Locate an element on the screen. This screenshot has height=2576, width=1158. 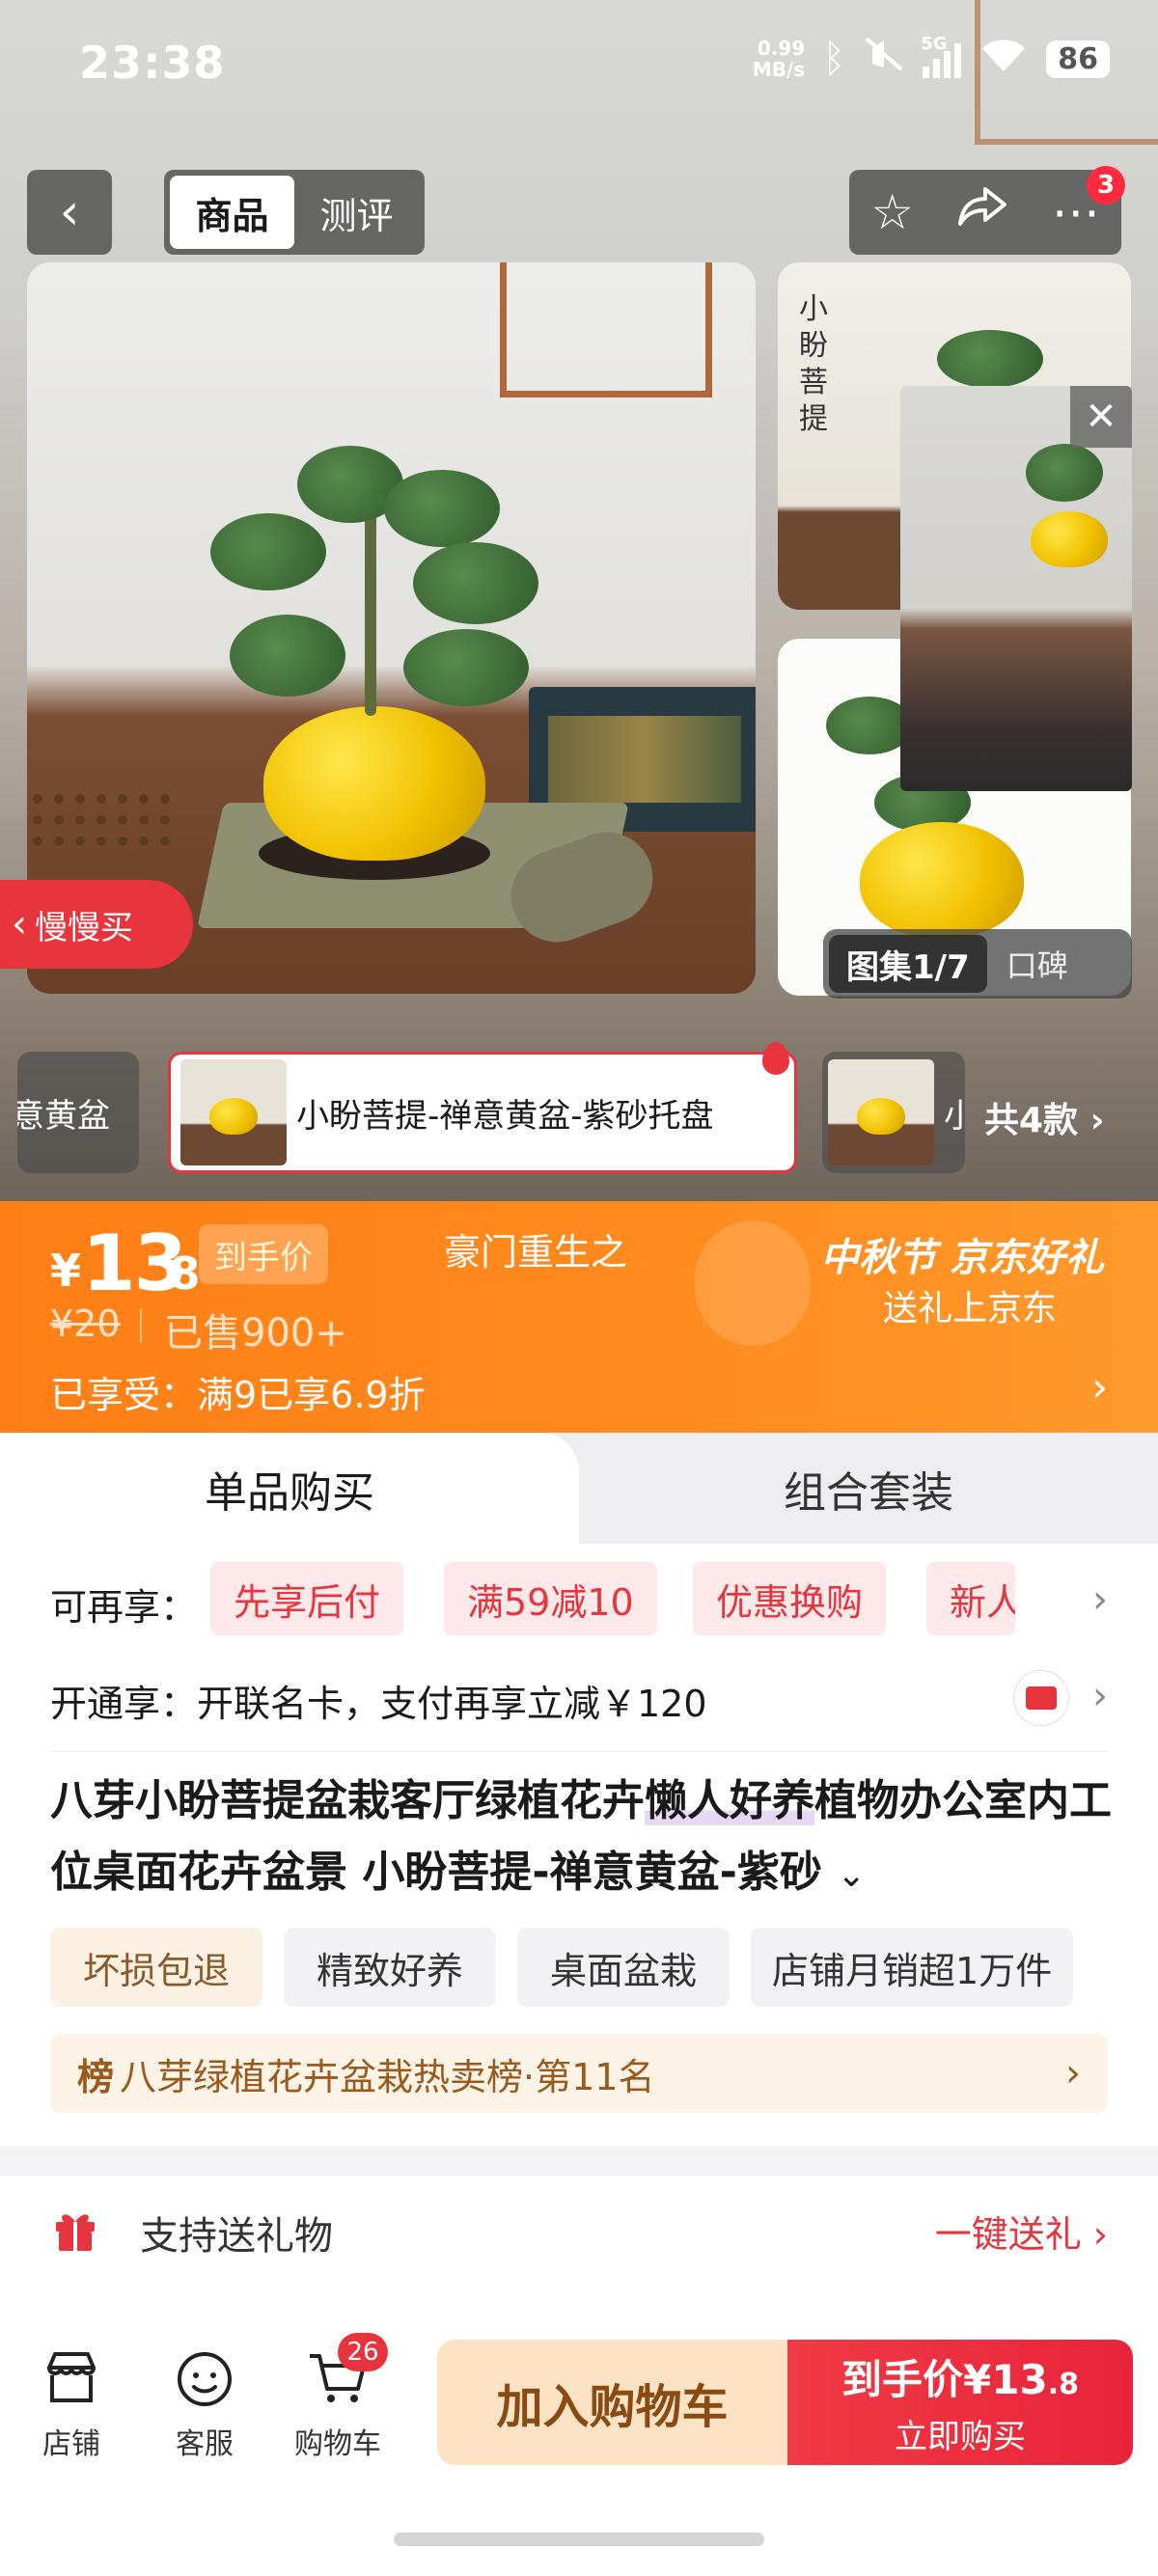
nav-customer-service: 客服 is located at coordinates (204, 2403).